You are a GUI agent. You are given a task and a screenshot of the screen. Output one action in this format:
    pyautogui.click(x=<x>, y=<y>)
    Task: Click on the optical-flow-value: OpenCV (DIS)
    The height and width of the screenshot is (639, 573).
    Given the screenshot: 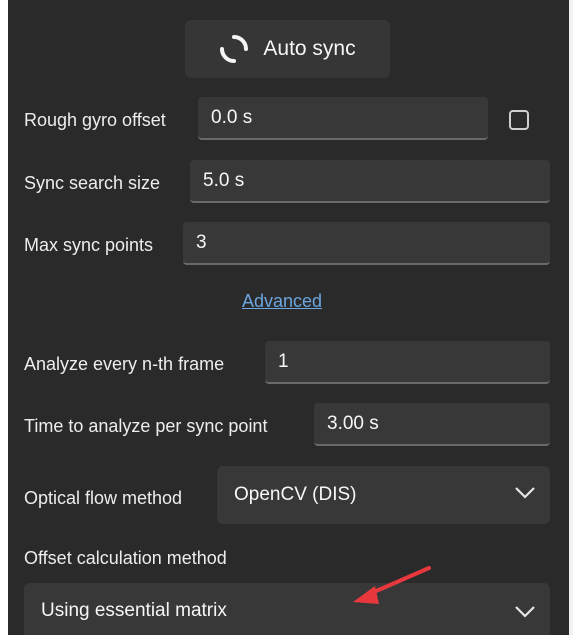 What is the action you would take?
    pyautogui.click(x=295, y=494)
    